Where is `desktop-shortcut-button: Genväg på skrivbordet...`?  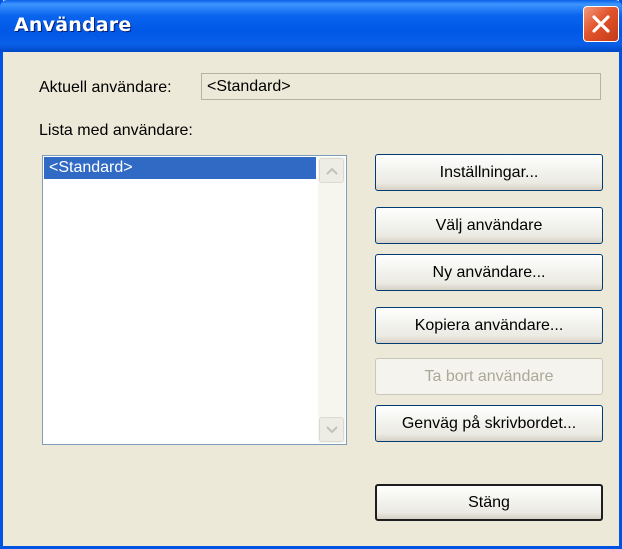
desktop-shortcut-button: Genväg på skrivbordet... is located at coordinates (489, 423).